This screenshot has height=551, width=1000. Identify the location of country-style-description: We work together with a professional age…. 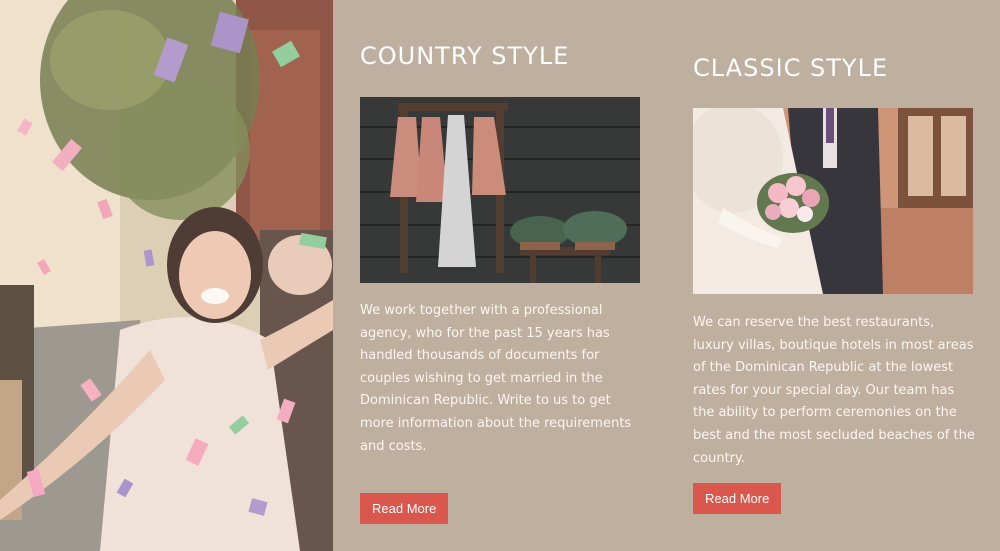
(496, 378).